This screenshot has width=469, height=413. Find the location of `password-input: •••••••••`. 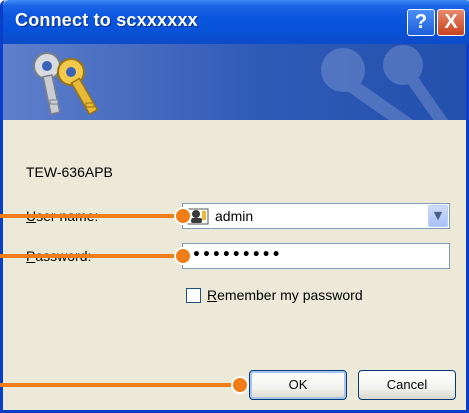

password-input: ••••••••• is located at coordinates (316, 256).